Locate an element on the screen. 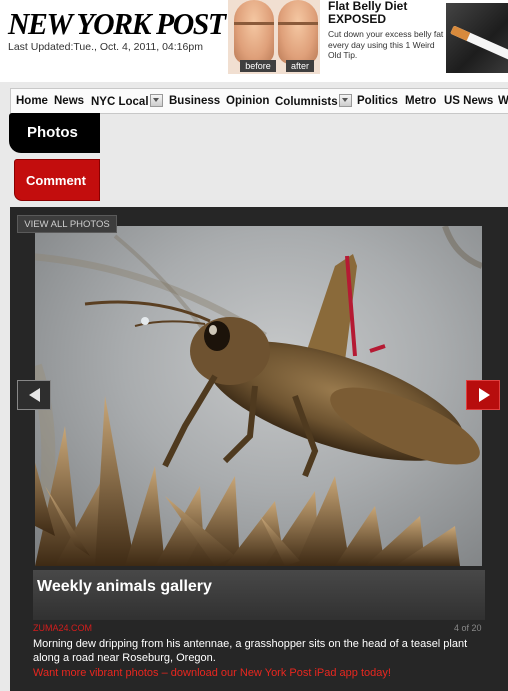 The height and width of the screenshot is (691, 508). nav-opinion: Opinion is located at coordinates (247, 101).